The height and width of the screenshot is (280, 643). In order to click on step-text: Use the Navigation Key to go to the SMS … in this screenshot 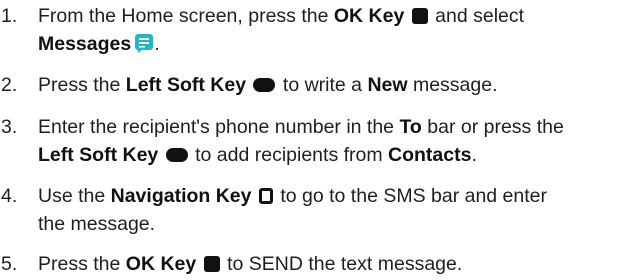, I will do `click(293, 210)`.